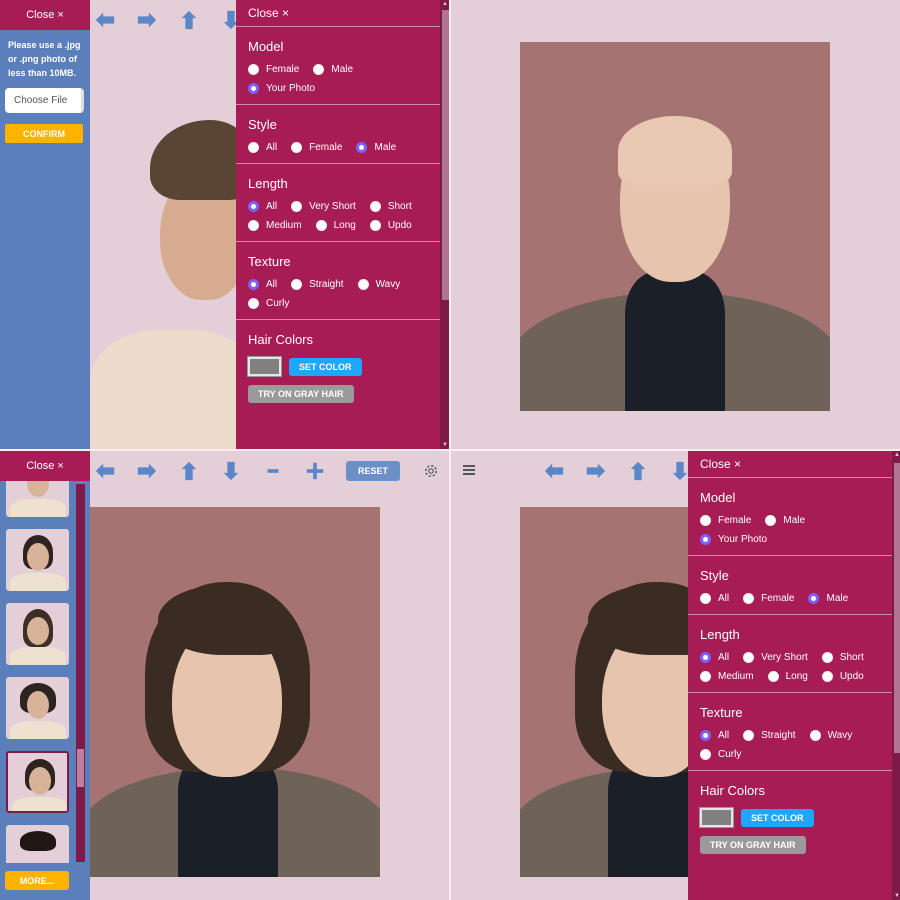 The width and height of the screenshot is (900, 900). Describe the element at coordinates (469, 470) in the screenshot. I see `hamburger-menu-icon` at that location.